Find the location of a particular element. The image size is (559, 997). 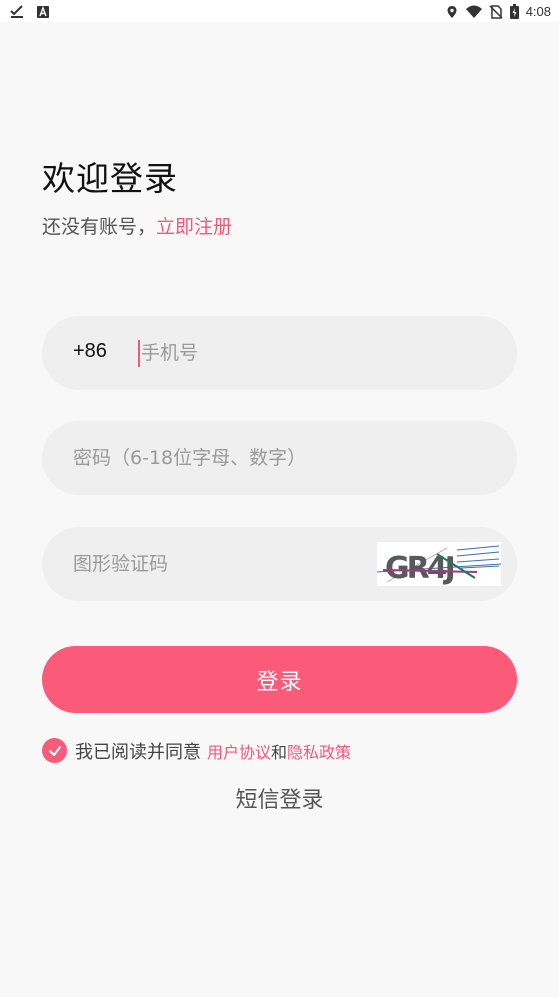

agreement-and: 和 is located at coordinates (279, 752).